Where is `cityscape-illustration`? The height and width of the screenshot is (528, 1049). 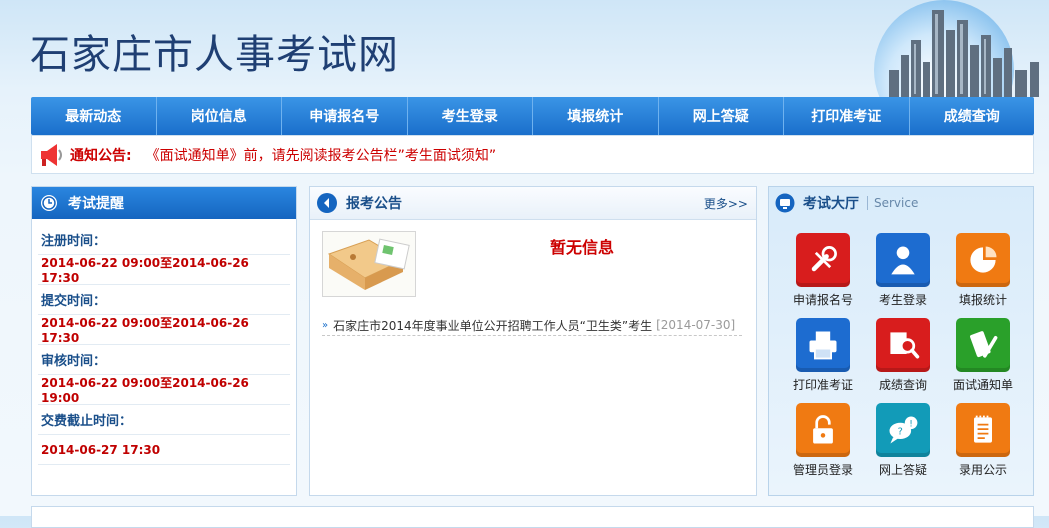
cityscape-illustration is located at coordinates (956, 48).